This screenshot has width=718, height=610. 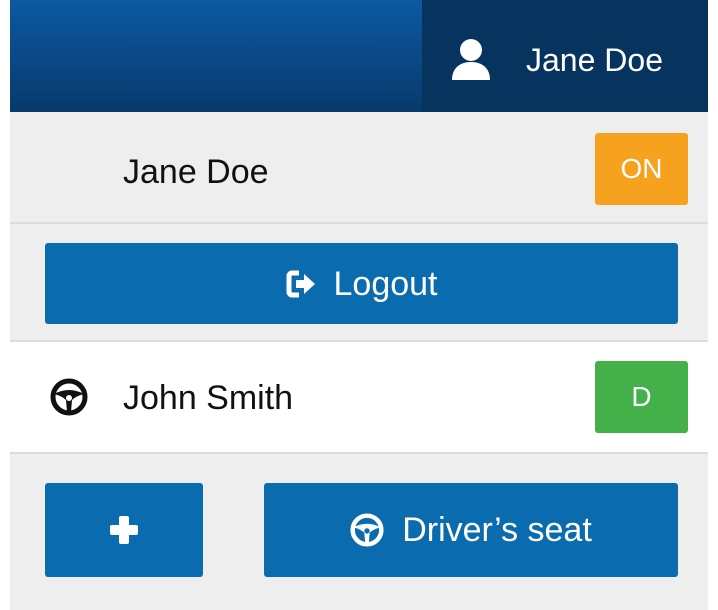 I want to click on add-button, so click(x=124, y=530).